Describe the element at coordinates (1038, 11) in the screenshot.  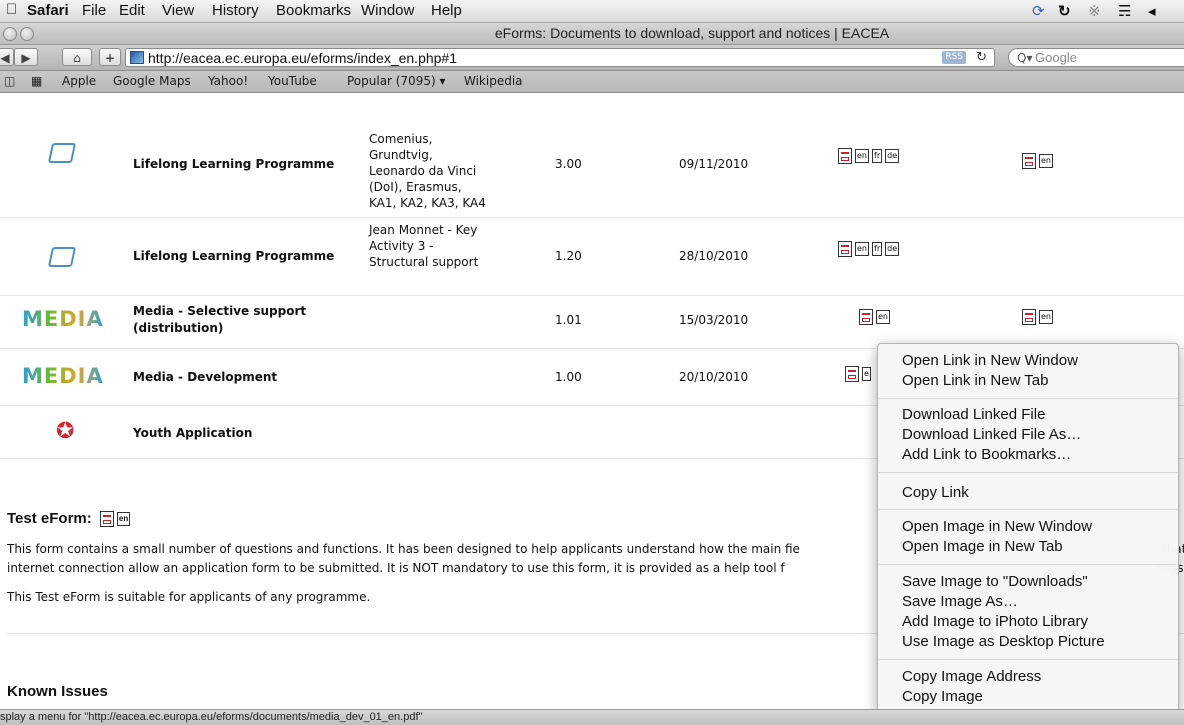
I see `sync-icon: ⟳` at that location.